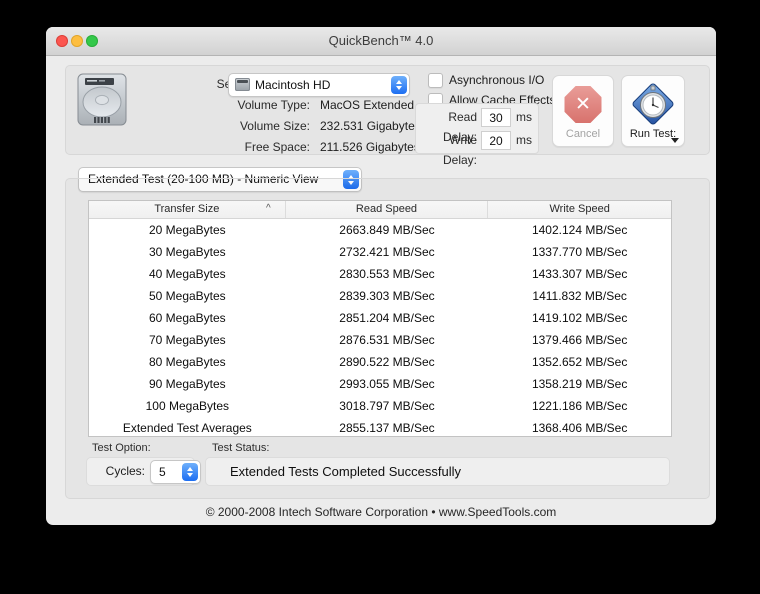 The width and height of the screenshot is (760, 594). Describe the element at coordinates (367, 105) in the screenshot. I see `volume-type-value: MacOS Extended` at that location.